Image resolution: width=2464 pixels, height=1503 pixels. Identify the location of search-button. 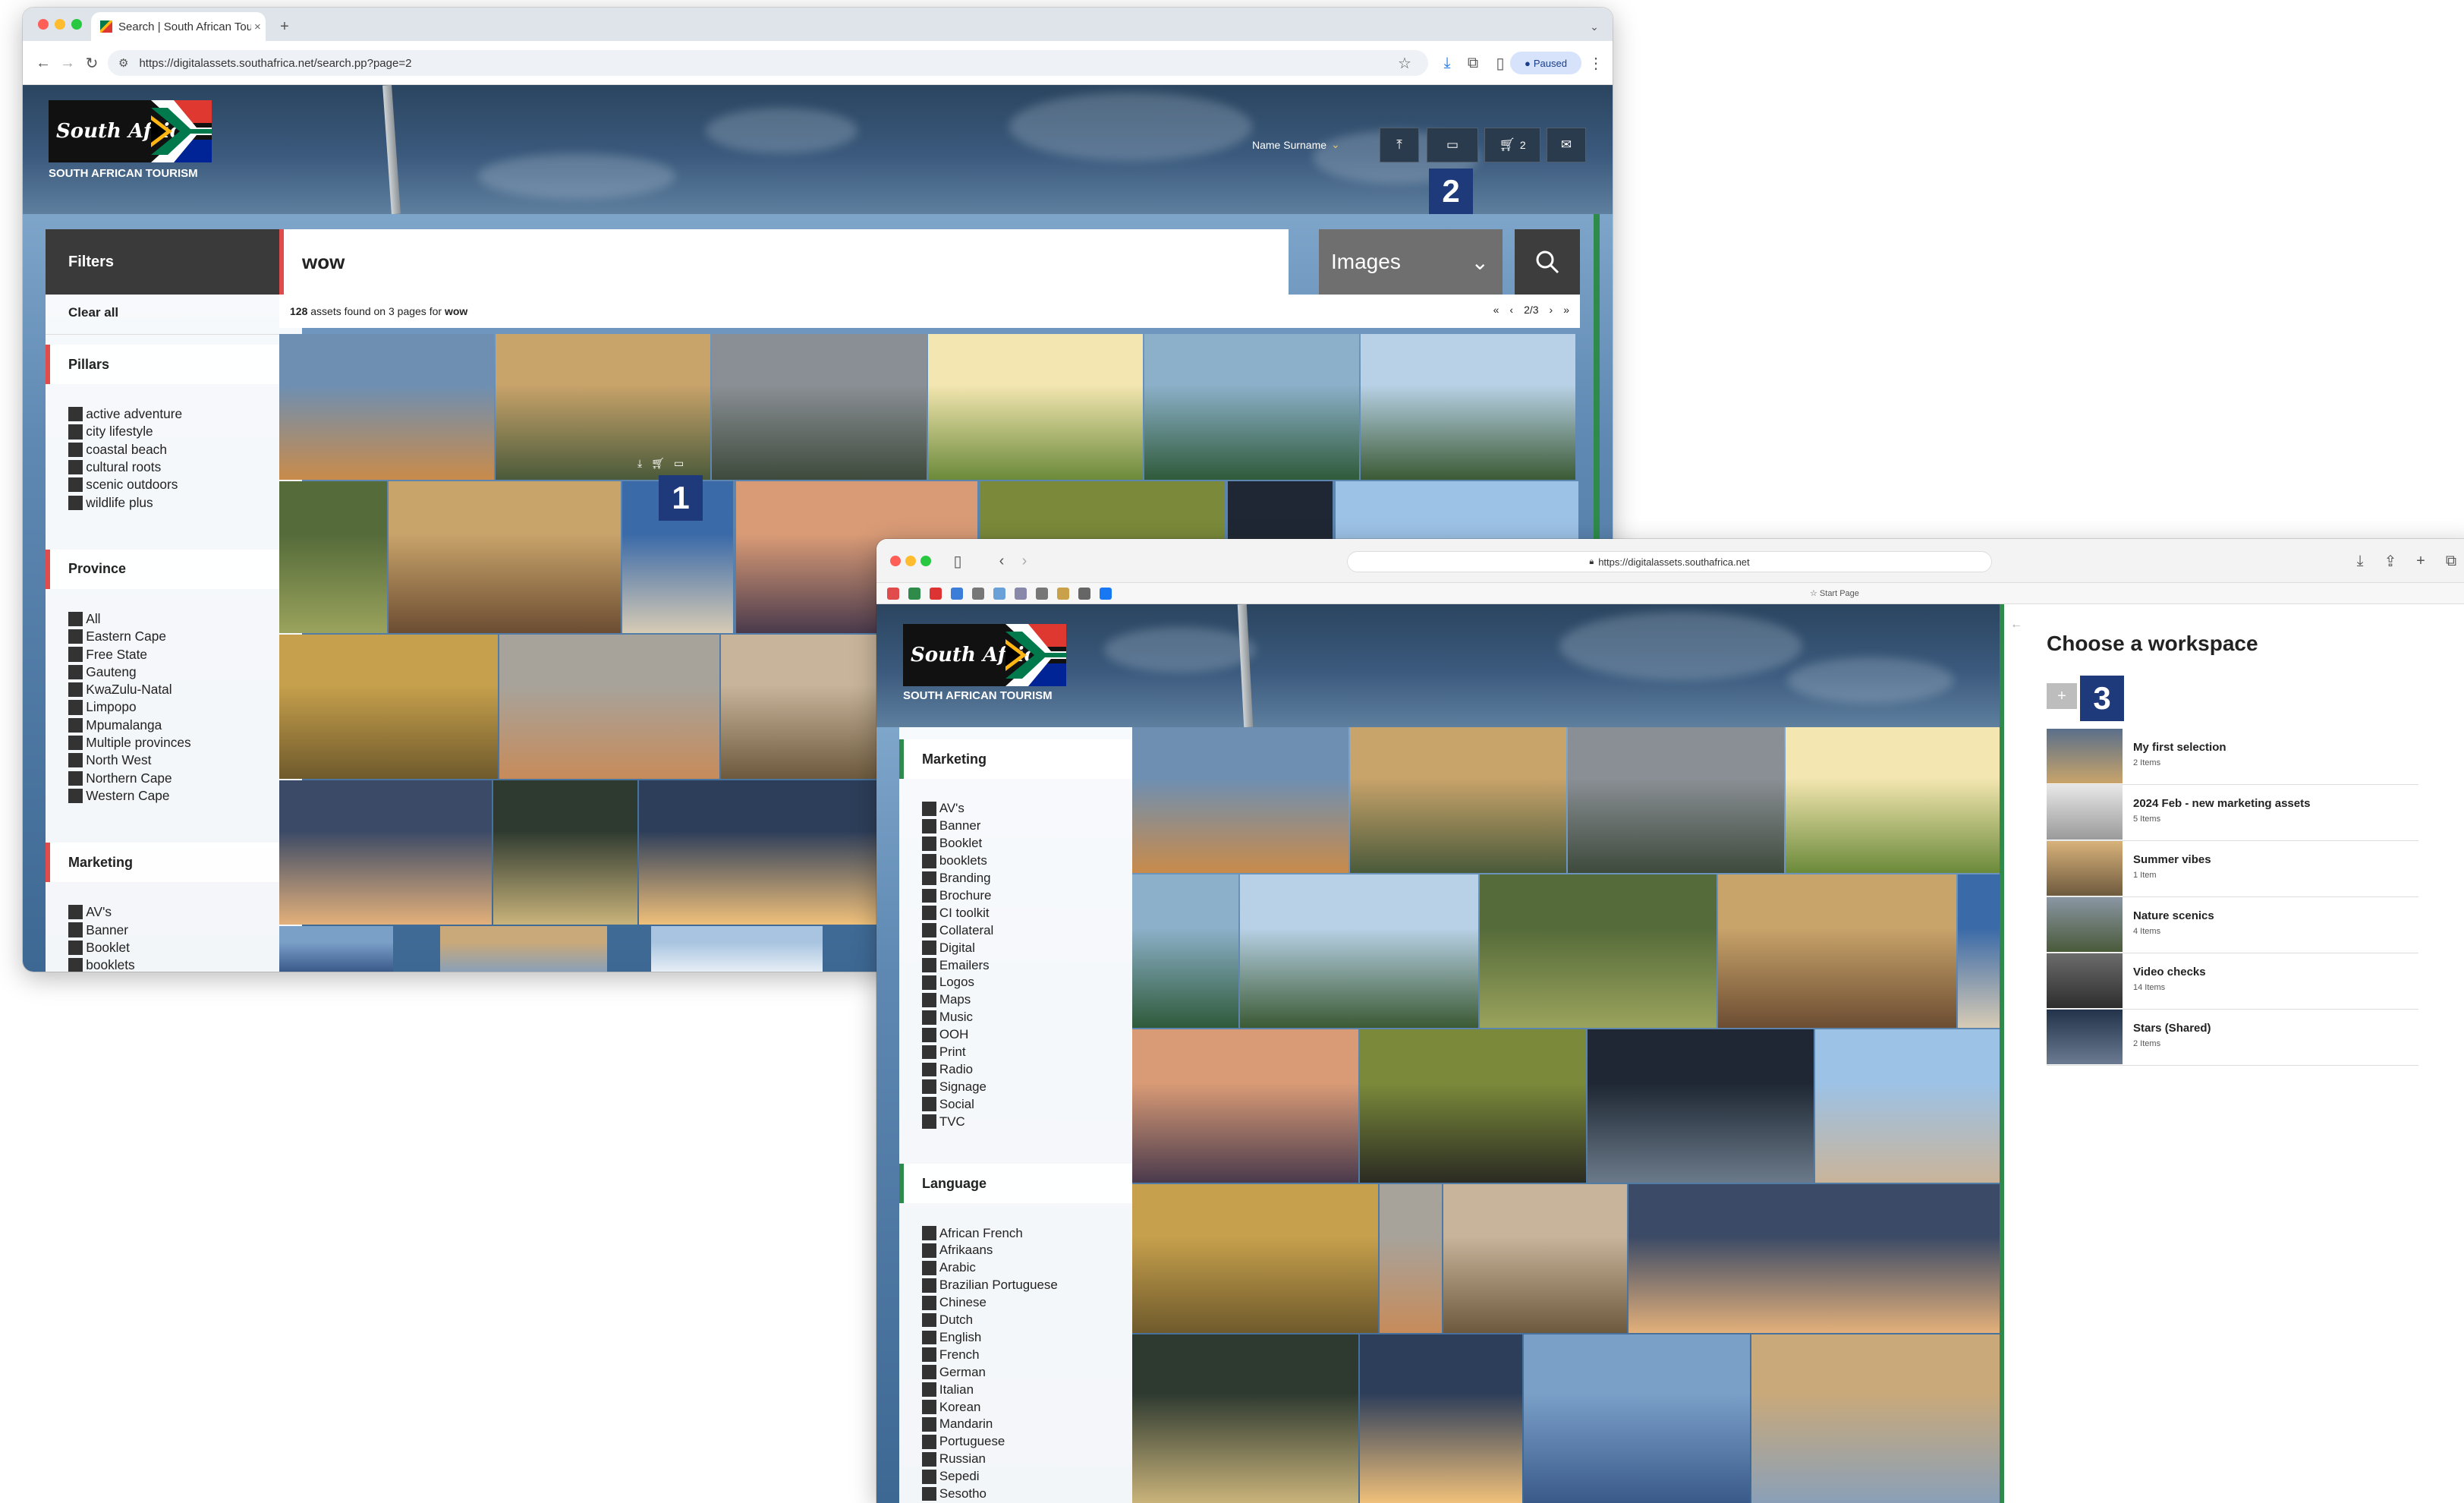
(1547, 262).